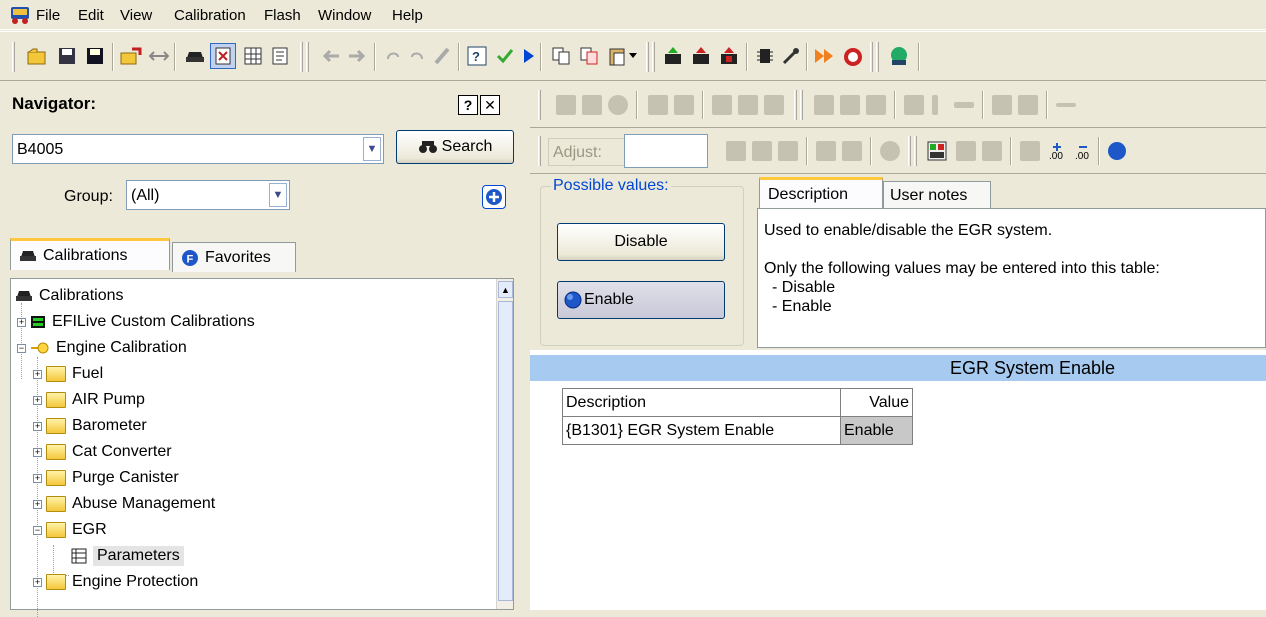 Image resolution: width=1266 pixels, height=617 pixels. I want to click on tree-folder-abuse-management: + Abuse Management, so click(124, 504).